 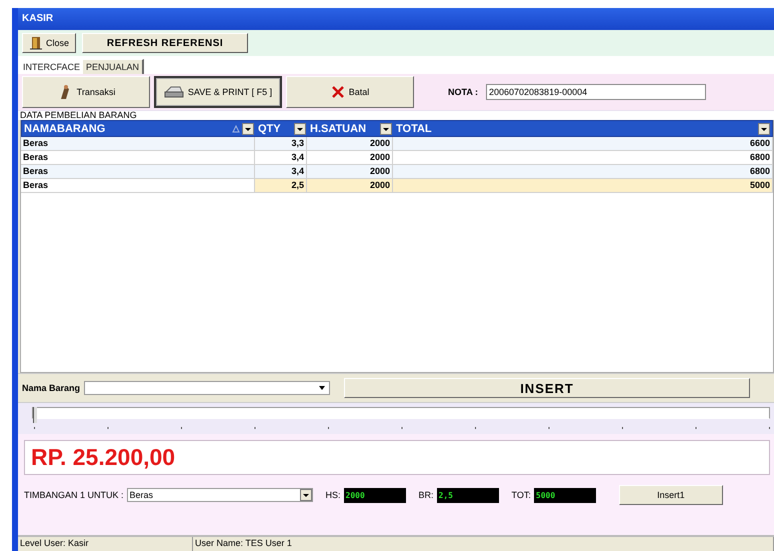 What do you see at coordinates (565, 495) in the screenshot?
I see `readout-display: 5000` at bounding box center [565, 495].